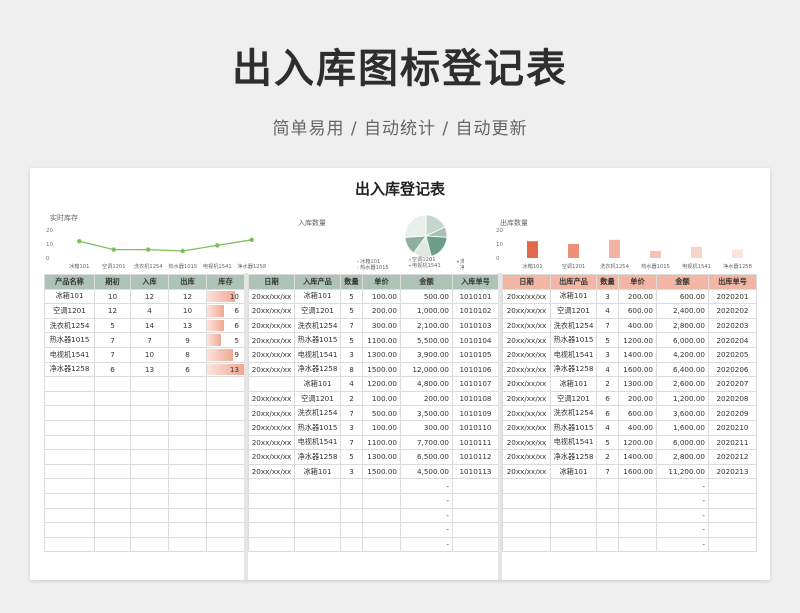 Image resolution: width=800 pixels, height=613 pixels. I want to click on table-cell: 1010112, so click(475, 457).